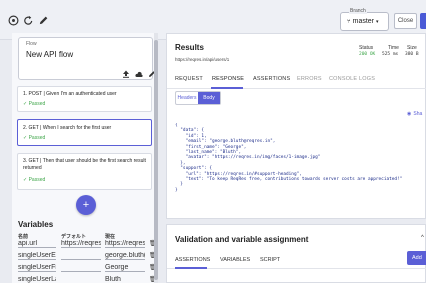 This screenshot has width=426, height=283. What do you see at coordinates (139, 74) in the screenshot?
I see `cloud-upload-icon` at bounding box center [139, 74].